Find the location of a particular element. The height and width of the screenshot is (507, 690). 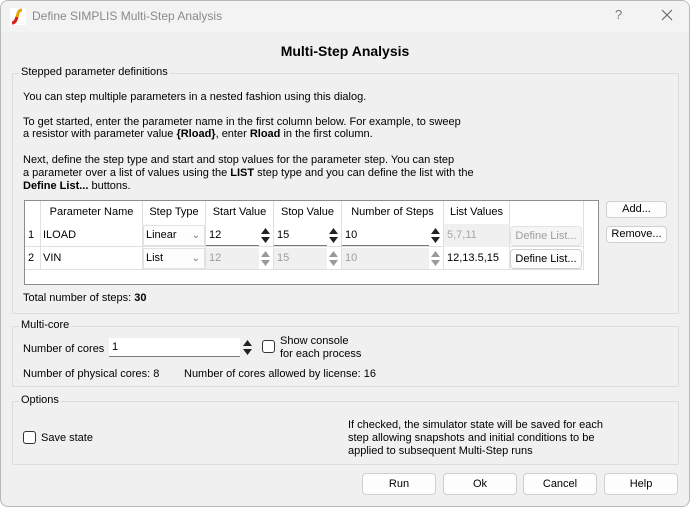

step-type-value: List is located at coordinates (155, 258).